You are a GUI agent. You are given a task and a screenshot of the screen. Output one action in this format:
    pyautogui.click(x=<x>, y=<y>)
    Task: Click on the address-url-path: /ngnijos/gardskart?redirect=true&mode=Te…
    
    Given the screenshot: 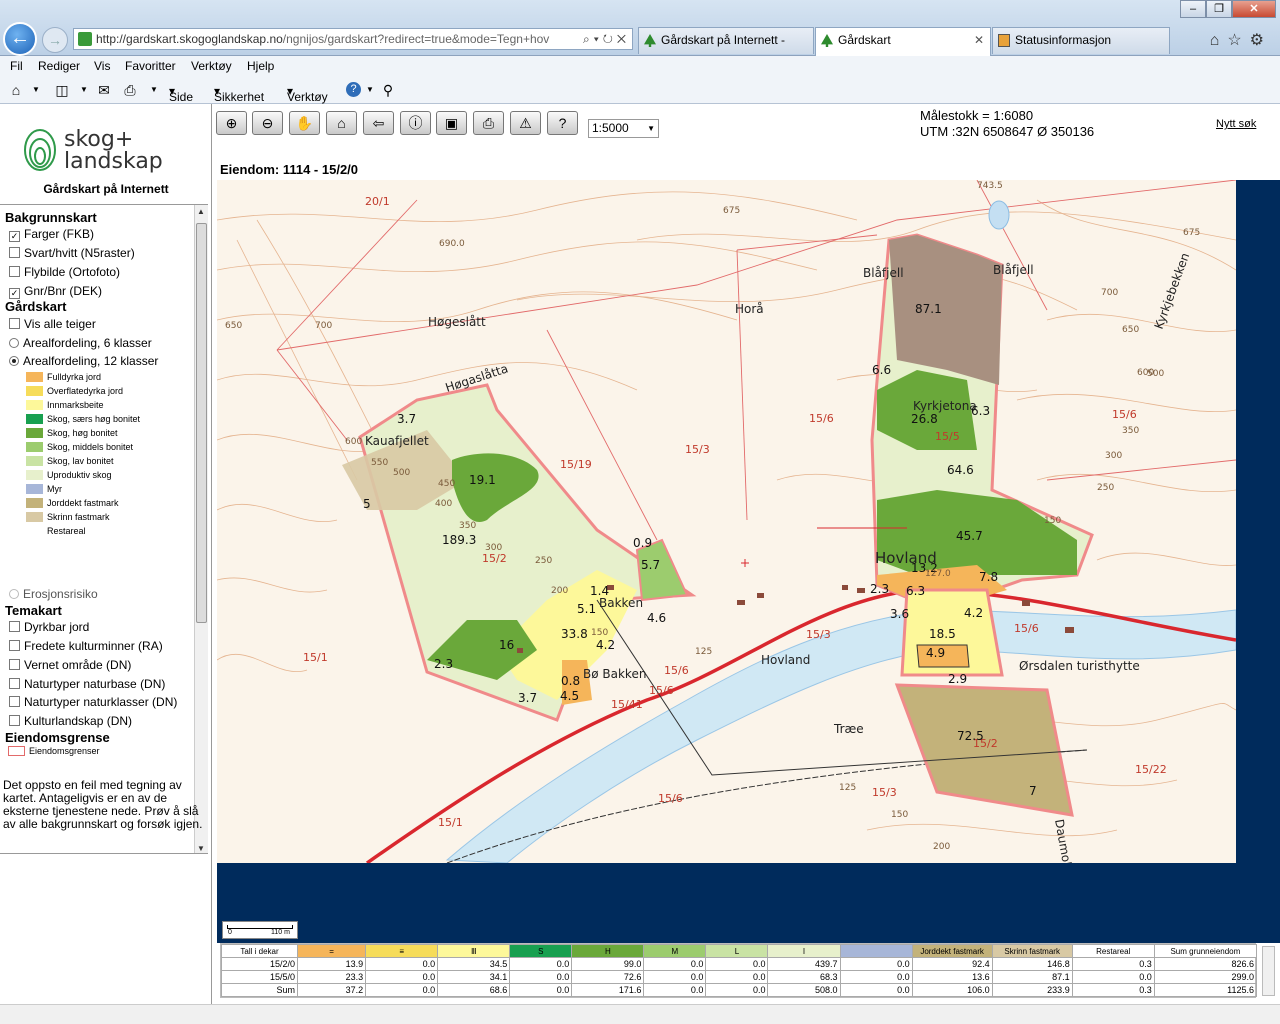 What is the action you would take?
    pyautogui.click(x=416, y=39)
    